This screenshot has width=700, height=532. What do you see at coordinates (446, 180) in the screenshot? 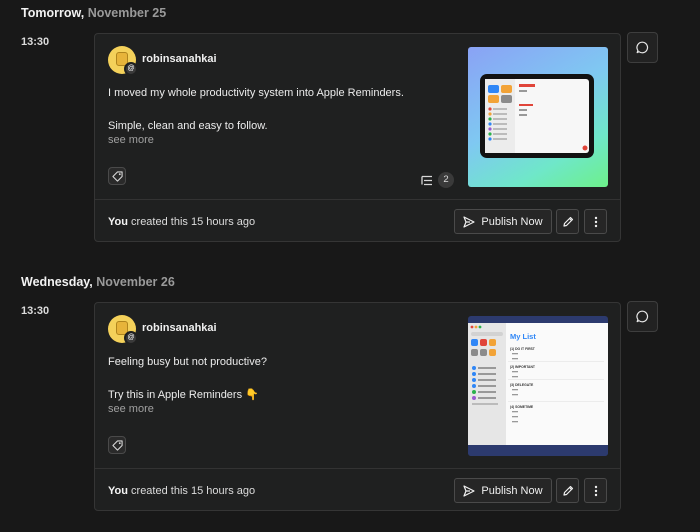
I see `thread-count: 2` at bounding box center [446, 180].